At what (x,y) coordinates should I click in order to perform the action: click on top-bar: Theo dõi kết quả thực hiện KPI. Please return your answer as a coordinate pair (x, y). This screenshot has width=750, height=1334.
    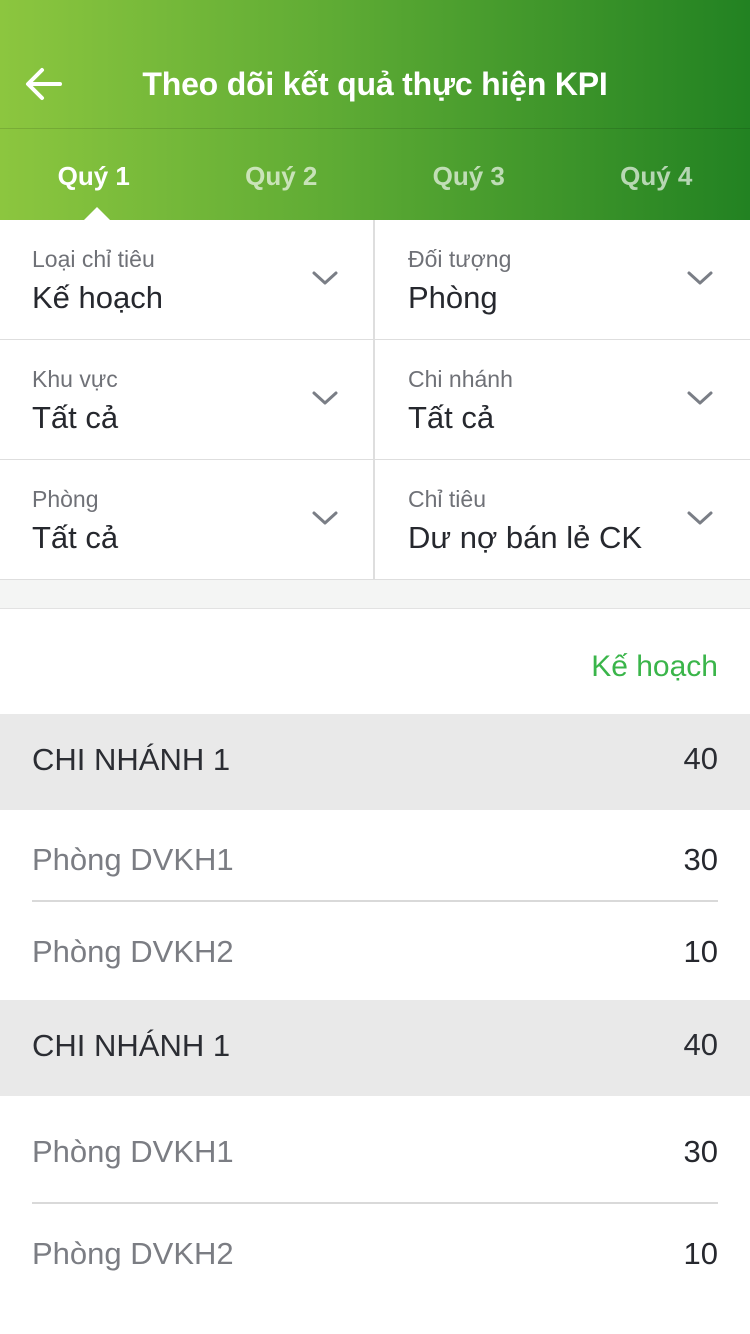
    Looking at the image, I should click on (375, 84).